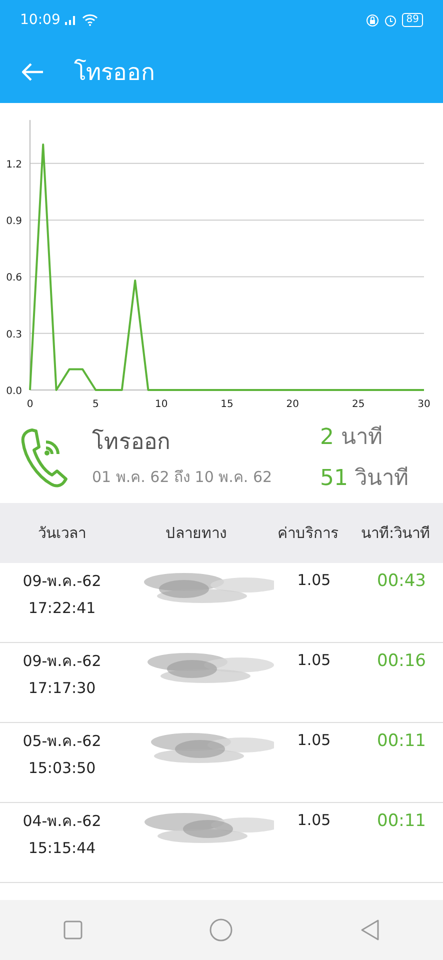  What do you see at coordinates (62, 533) in the screenshot?
I see `column-header: วันเวลา` at bounding box center [62, 533].